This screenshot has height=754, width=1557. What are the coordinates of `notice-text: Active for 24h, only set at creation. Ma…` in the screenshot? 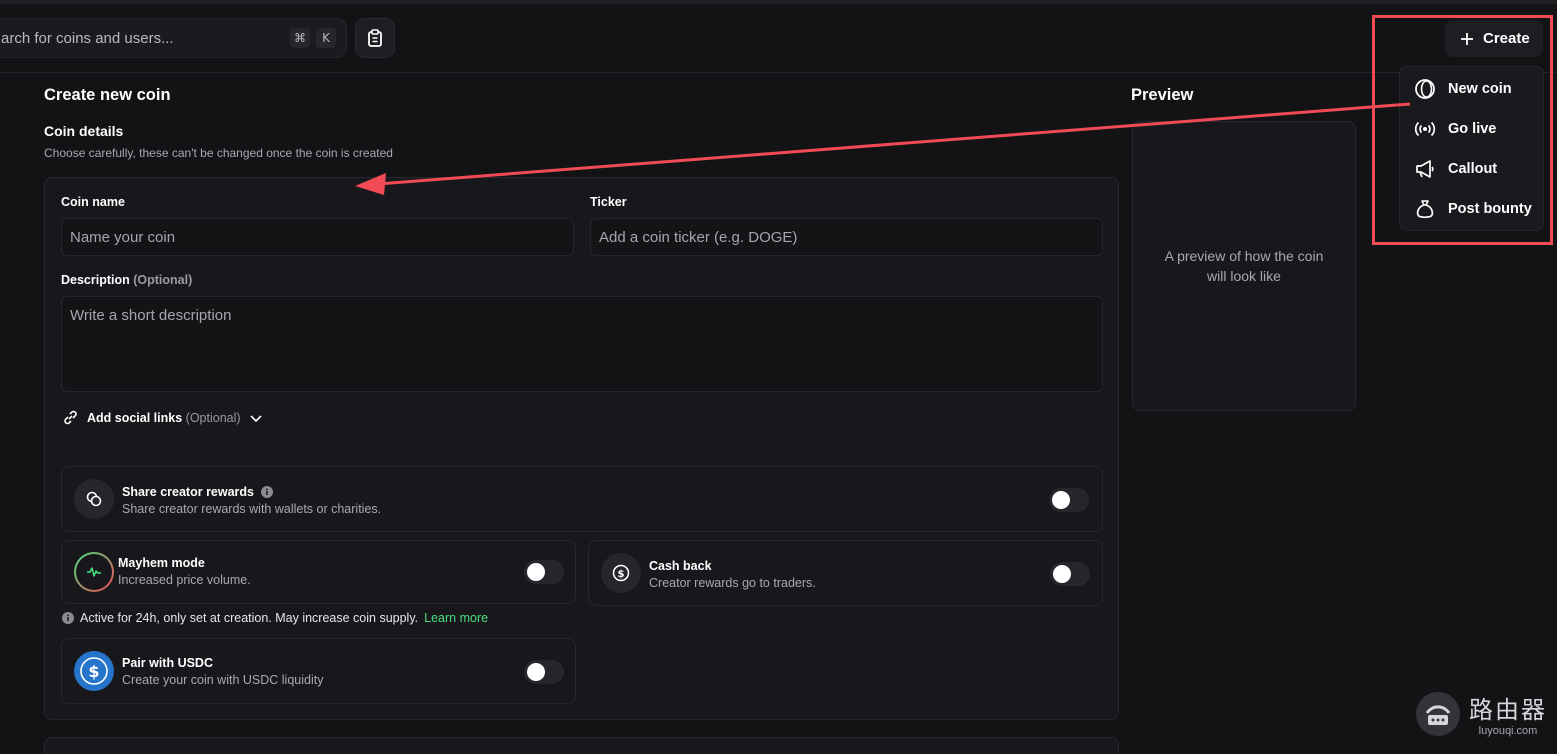 It's located at (249, 618).